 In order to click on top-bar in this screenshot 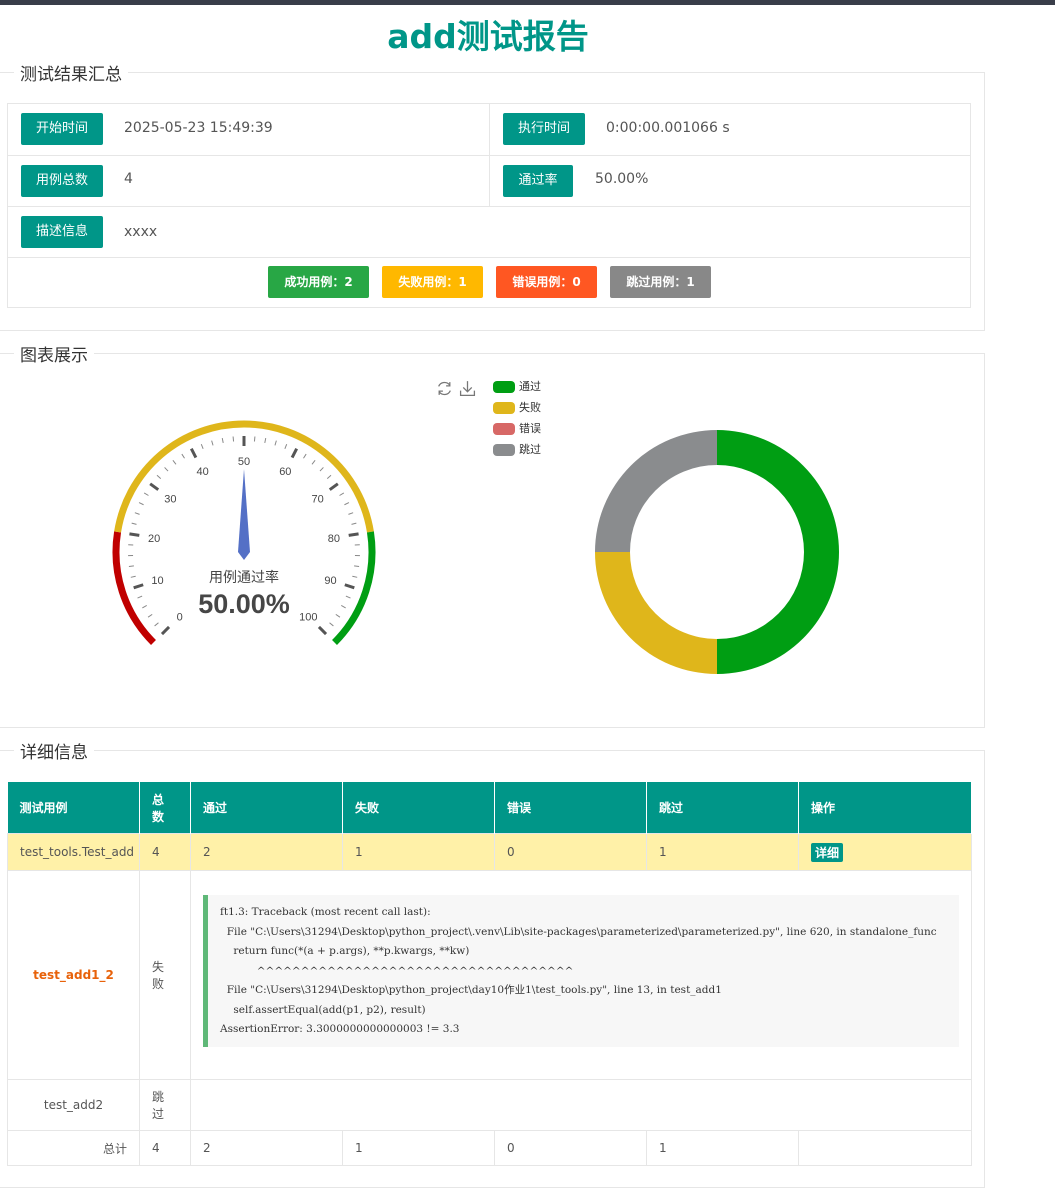, I will do `click(527, 2)`.